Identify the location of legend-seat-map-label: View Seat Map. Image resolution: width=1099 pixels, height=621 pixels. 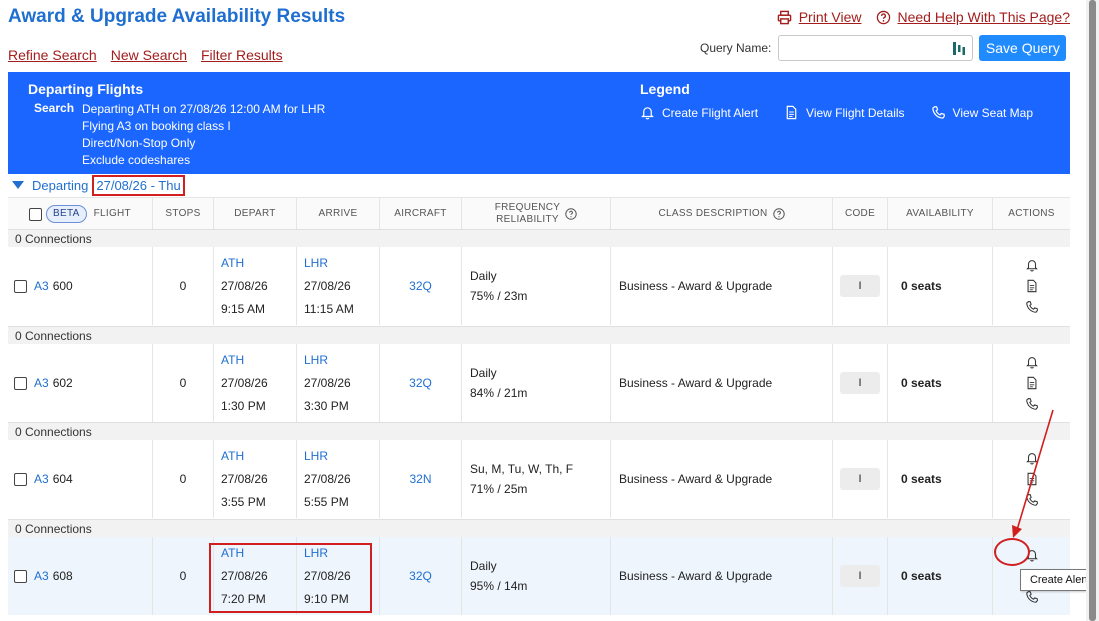
(993, 112).